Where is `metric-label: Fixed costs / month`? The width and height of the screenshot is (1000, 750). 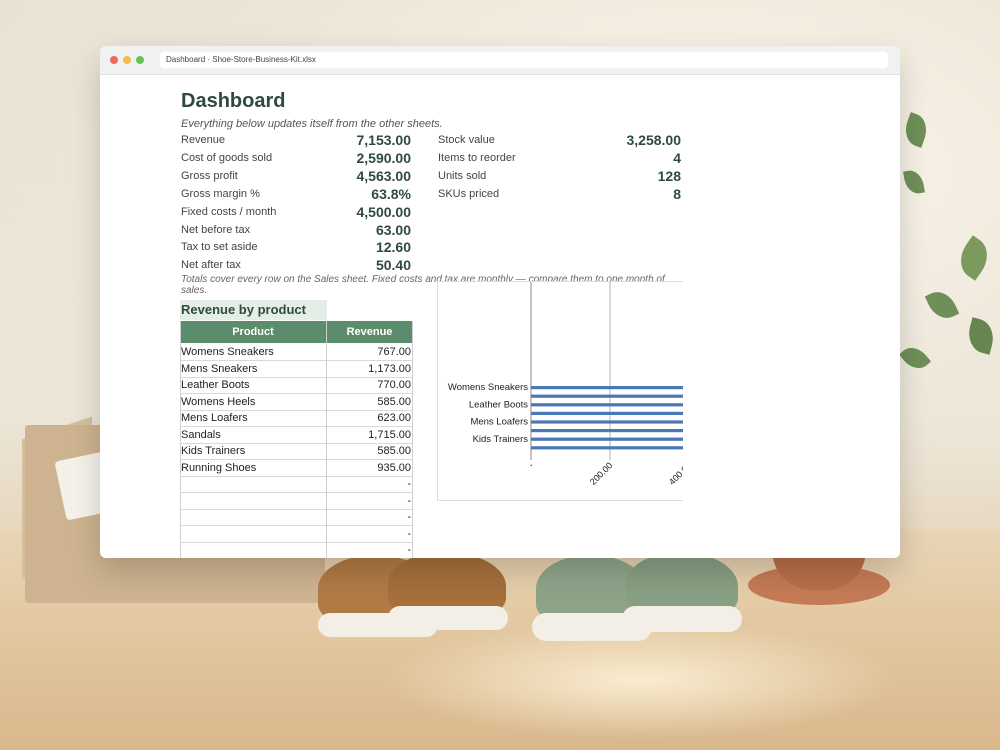
metric-label: Fixed costs / month is located at coordinates (229, 211).